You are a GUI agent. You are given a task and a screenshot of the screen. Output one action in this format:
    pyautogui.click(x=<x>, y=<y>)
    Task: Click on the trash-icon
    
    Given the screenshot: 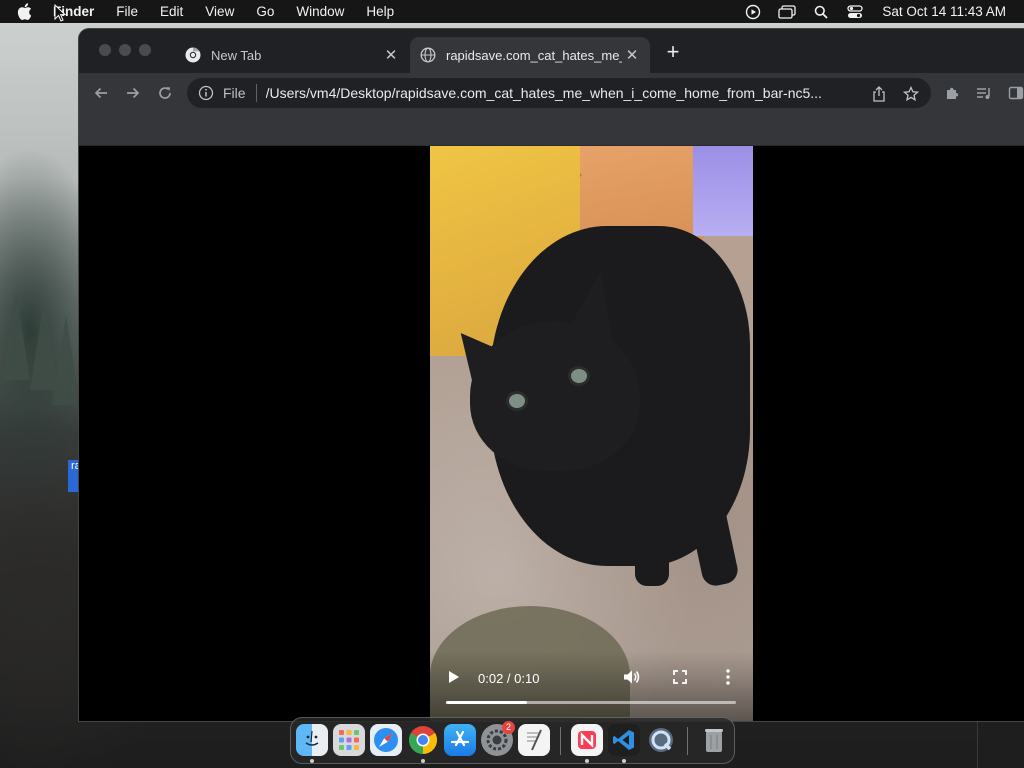 What is the action you would take?
    pyautogui.click(x=714, y=740)
    